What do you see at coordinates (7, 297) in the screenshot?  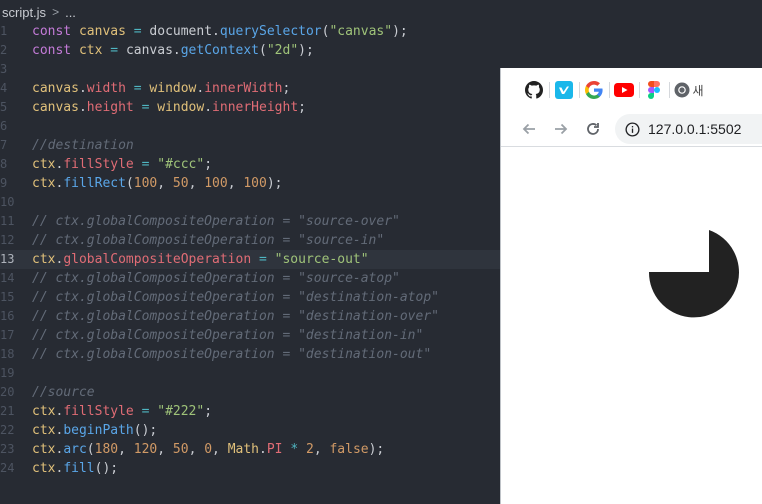 I see `line-number: 15` at bounding box center [7, 297].